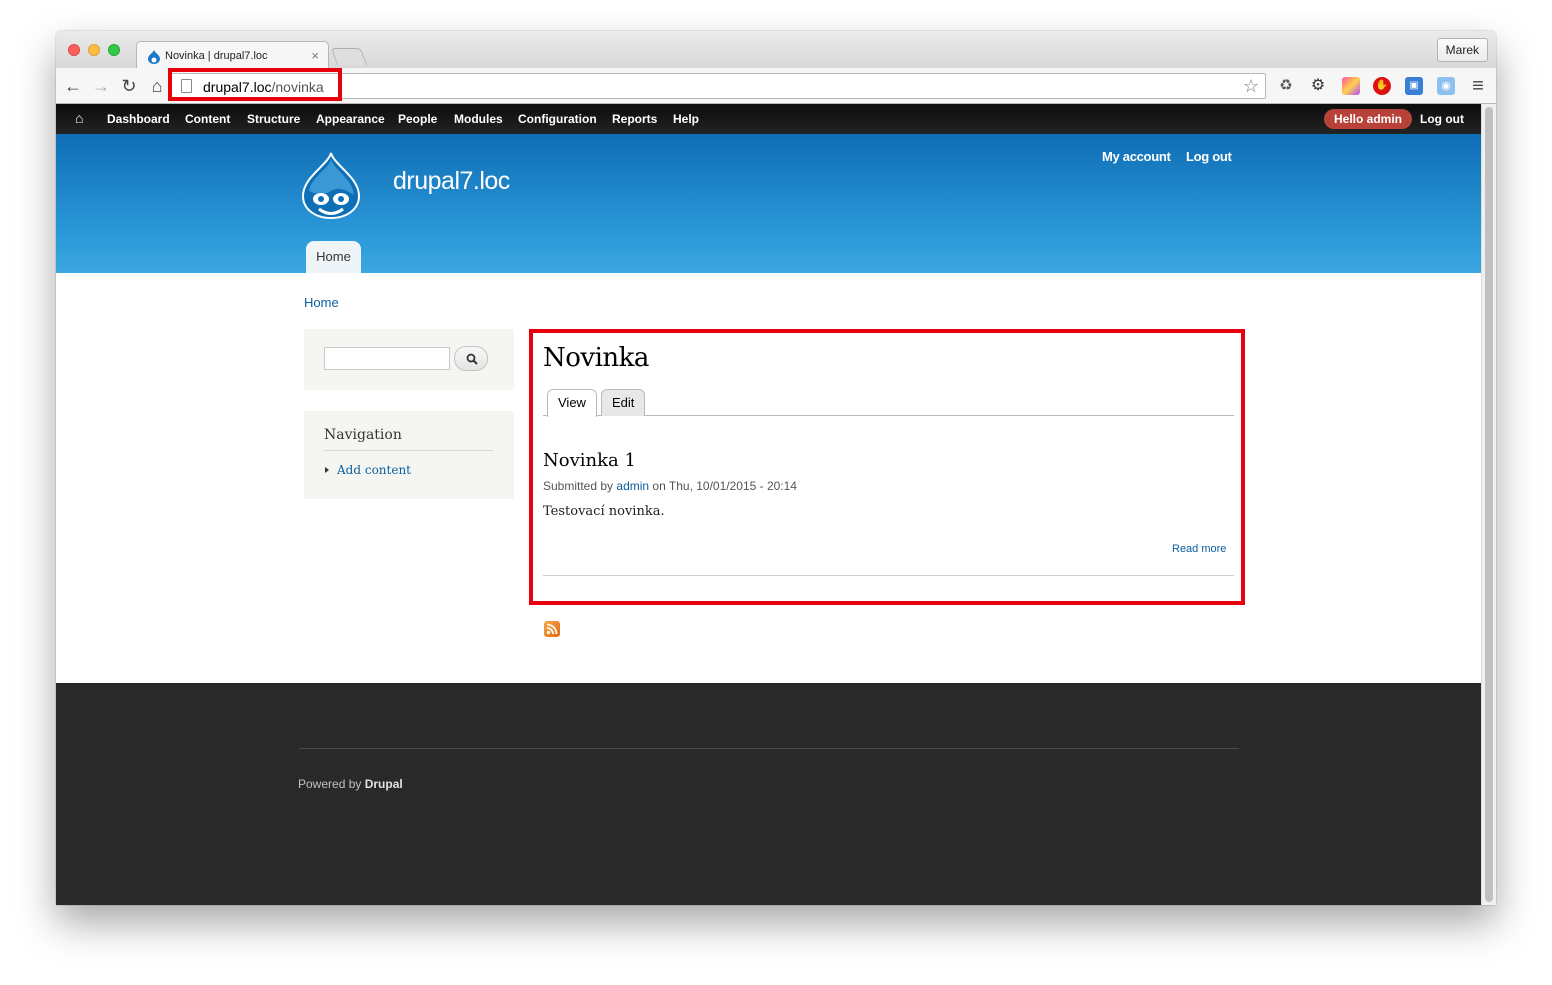 Image resolution: width=1552 pixels, height=985 pixels. Describe the element at coordinates (1442, 119) in the screenshot. I see `admin-logout-link: Log out` at that location.